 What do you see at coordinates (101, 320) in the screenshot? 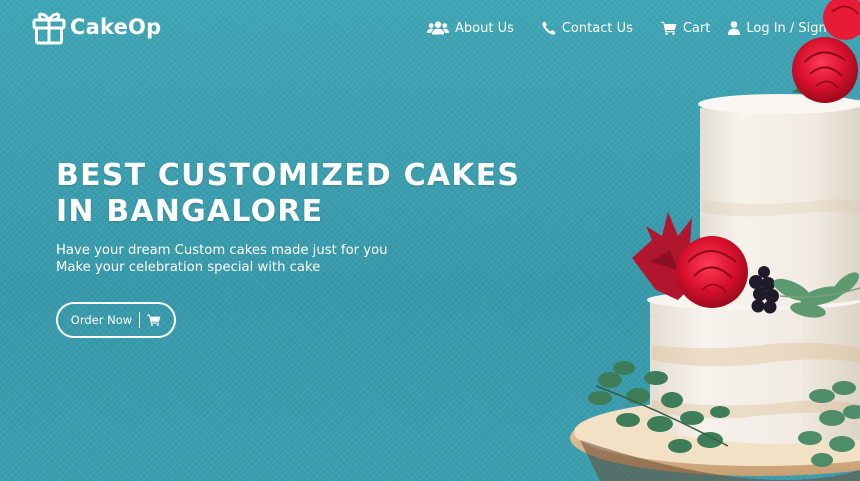
I see `order-now-label: Order Now` at bounding box center [101, 320].